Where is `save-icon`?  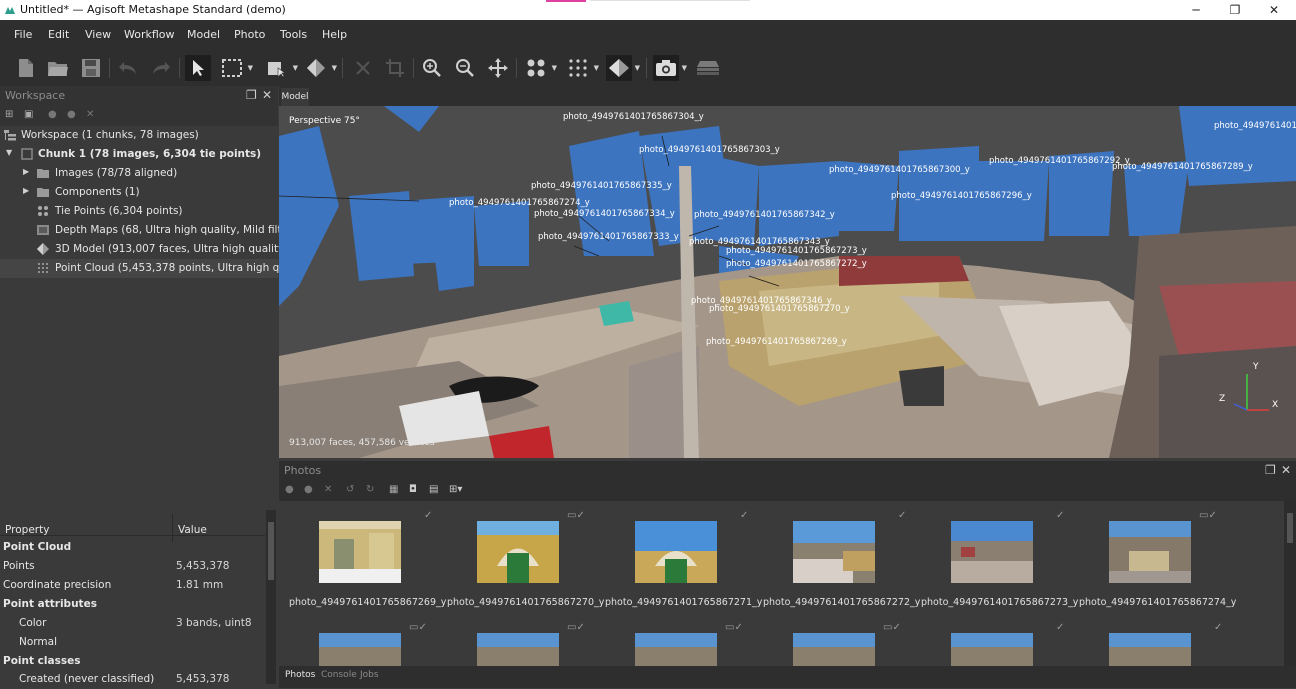 save-icon is located at coordinates (91, 68).